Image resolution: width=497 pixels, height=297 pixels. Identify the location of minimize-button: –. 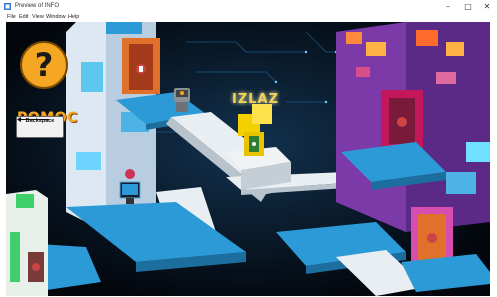
(448, 6).